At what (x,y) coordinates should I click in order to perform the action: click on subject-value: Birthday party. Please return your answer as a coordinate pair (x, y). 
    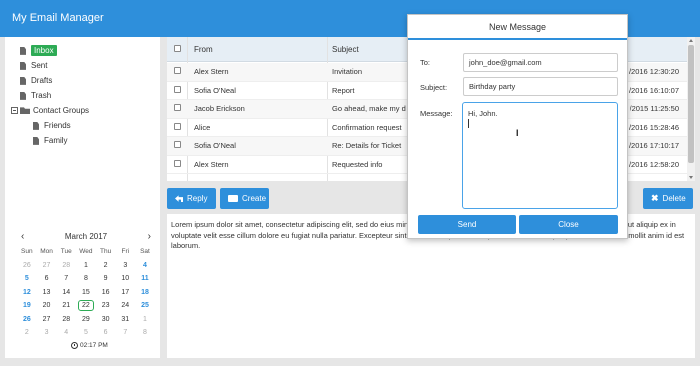
    Looking at the image, I should click on (492, 86).